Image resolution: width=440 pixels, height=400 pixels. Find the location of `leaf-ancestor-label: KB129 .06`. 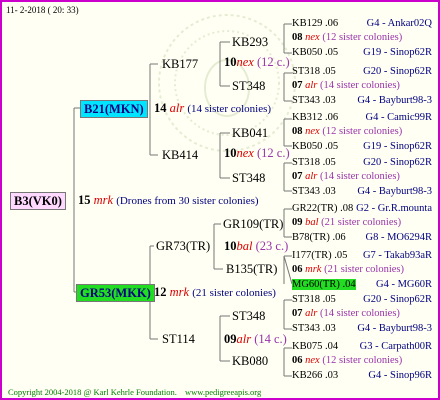

leaf-ancestor-label: KB129 .06 is located at coordinates (315, 23).